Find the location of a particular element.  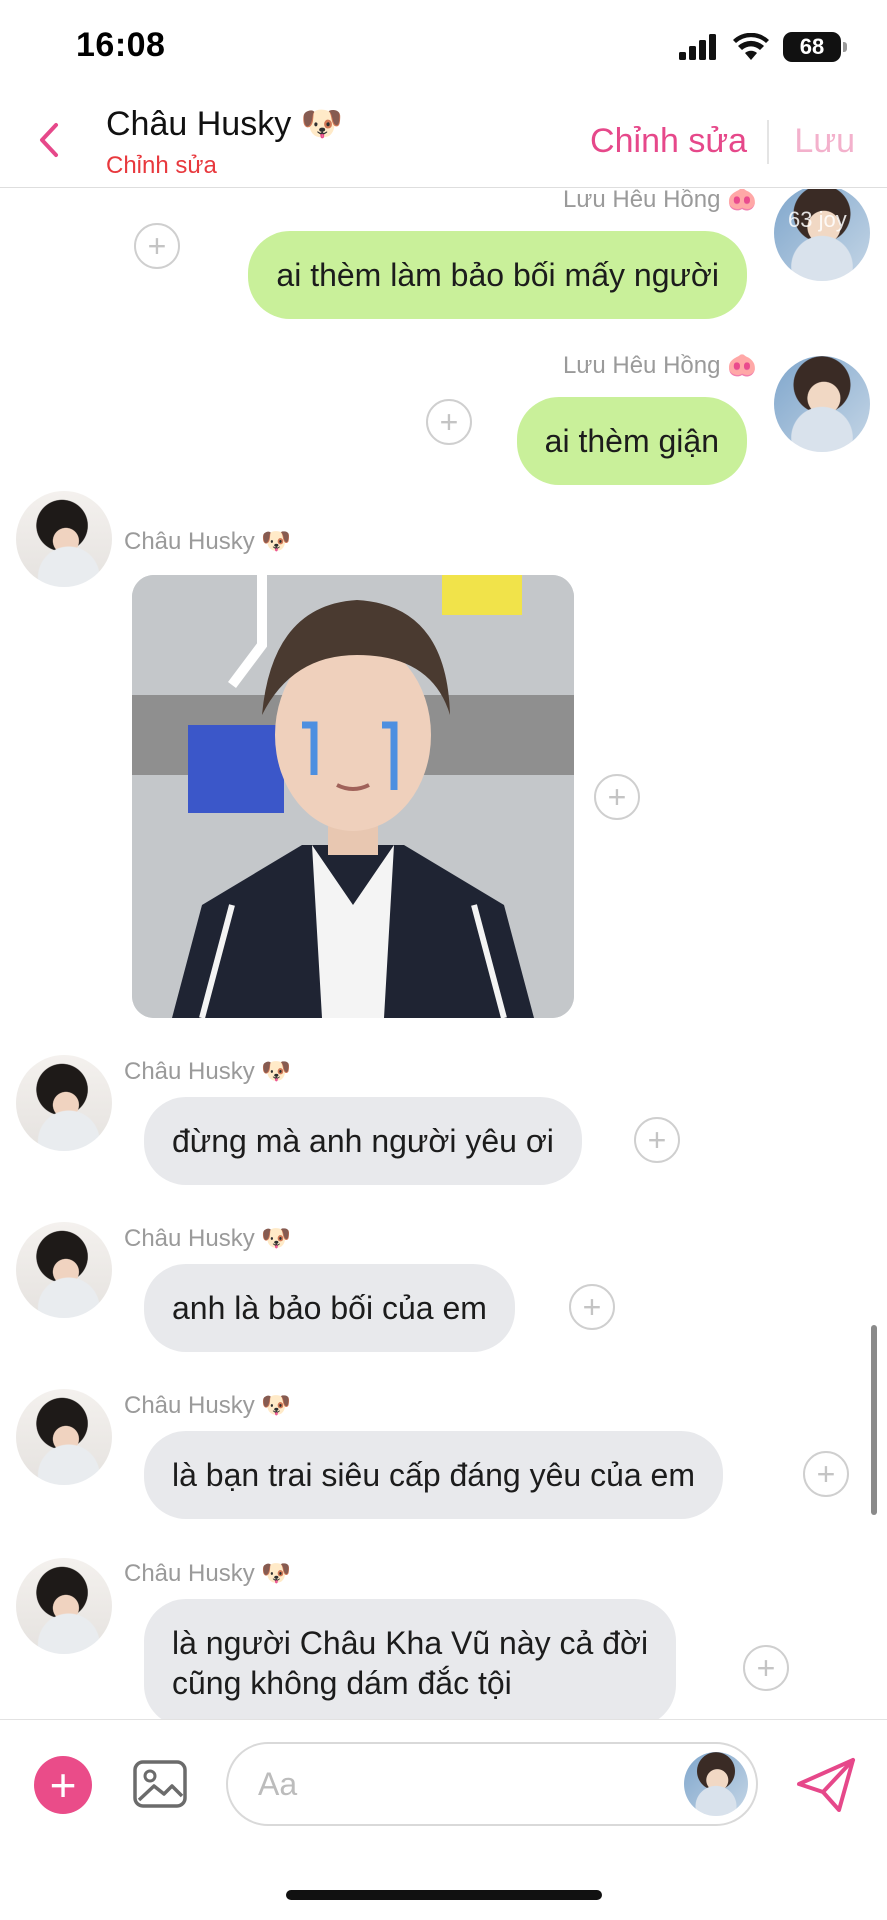

header-divider is located at coordinates (768, 142).